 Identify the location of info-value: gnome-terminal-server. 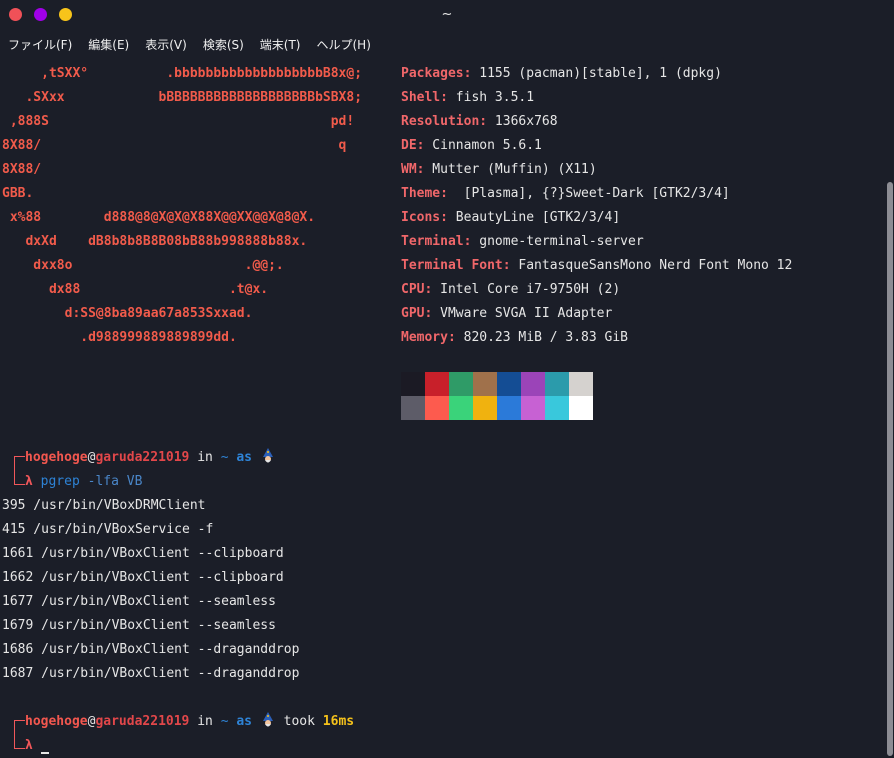
(557, 241).